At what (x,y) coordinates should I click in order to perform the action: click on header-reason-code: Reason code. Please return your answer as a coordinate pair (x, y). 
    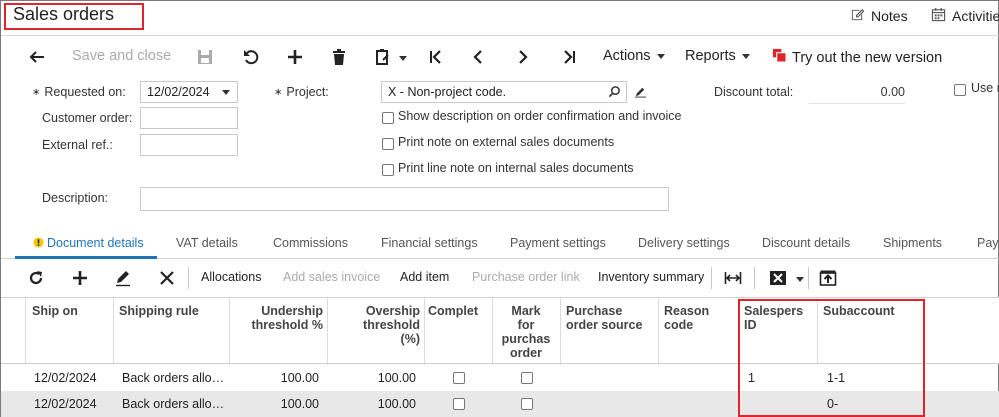
    Looking at the image, I should click on (686, 318).